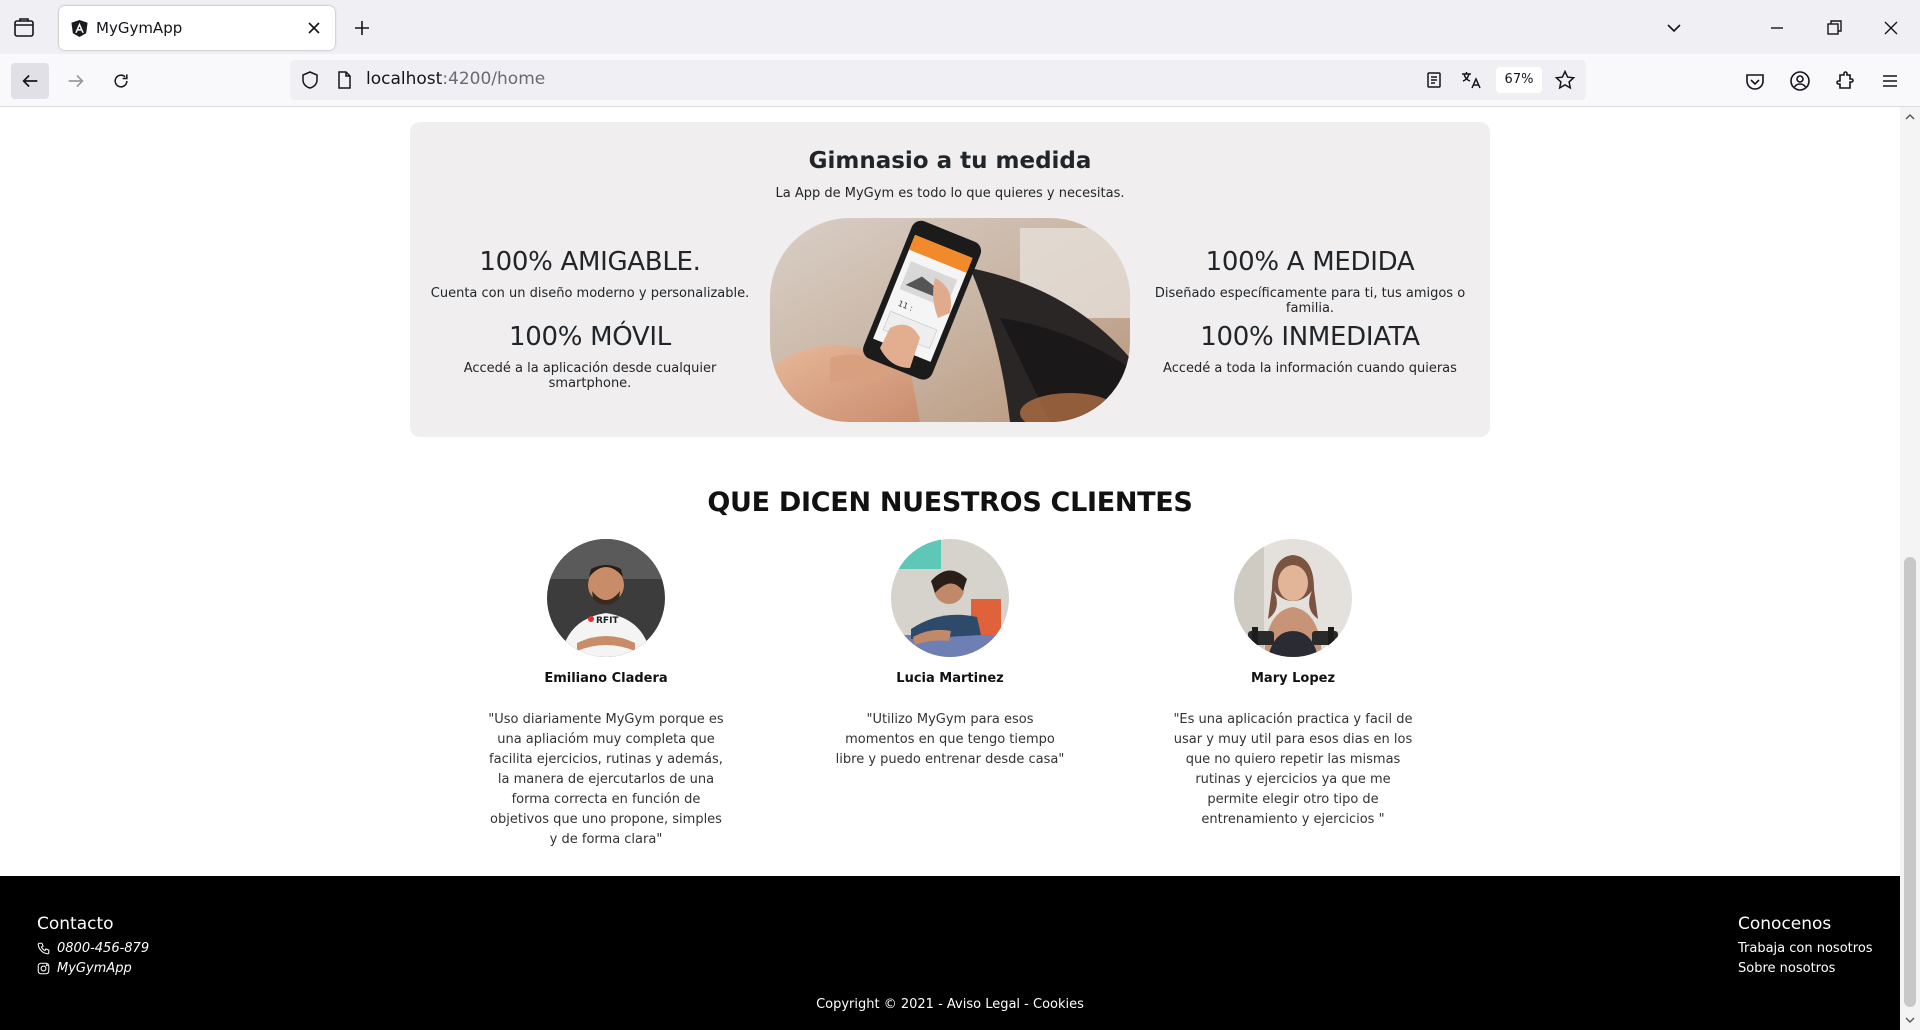 The height and width of the screenshot is (1030, 1920). I want to click on scrollbar-thumb, so click(1910, 782).